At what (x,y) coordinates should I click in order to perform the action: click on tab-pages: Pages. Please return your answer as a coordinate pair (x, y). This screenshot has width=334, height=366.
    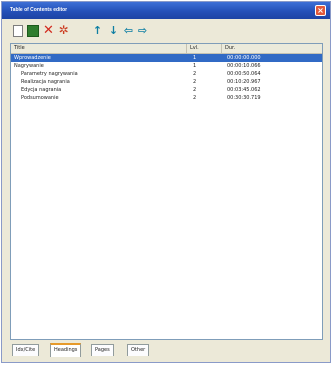
    Looking at the image, I should click on (102, 350).